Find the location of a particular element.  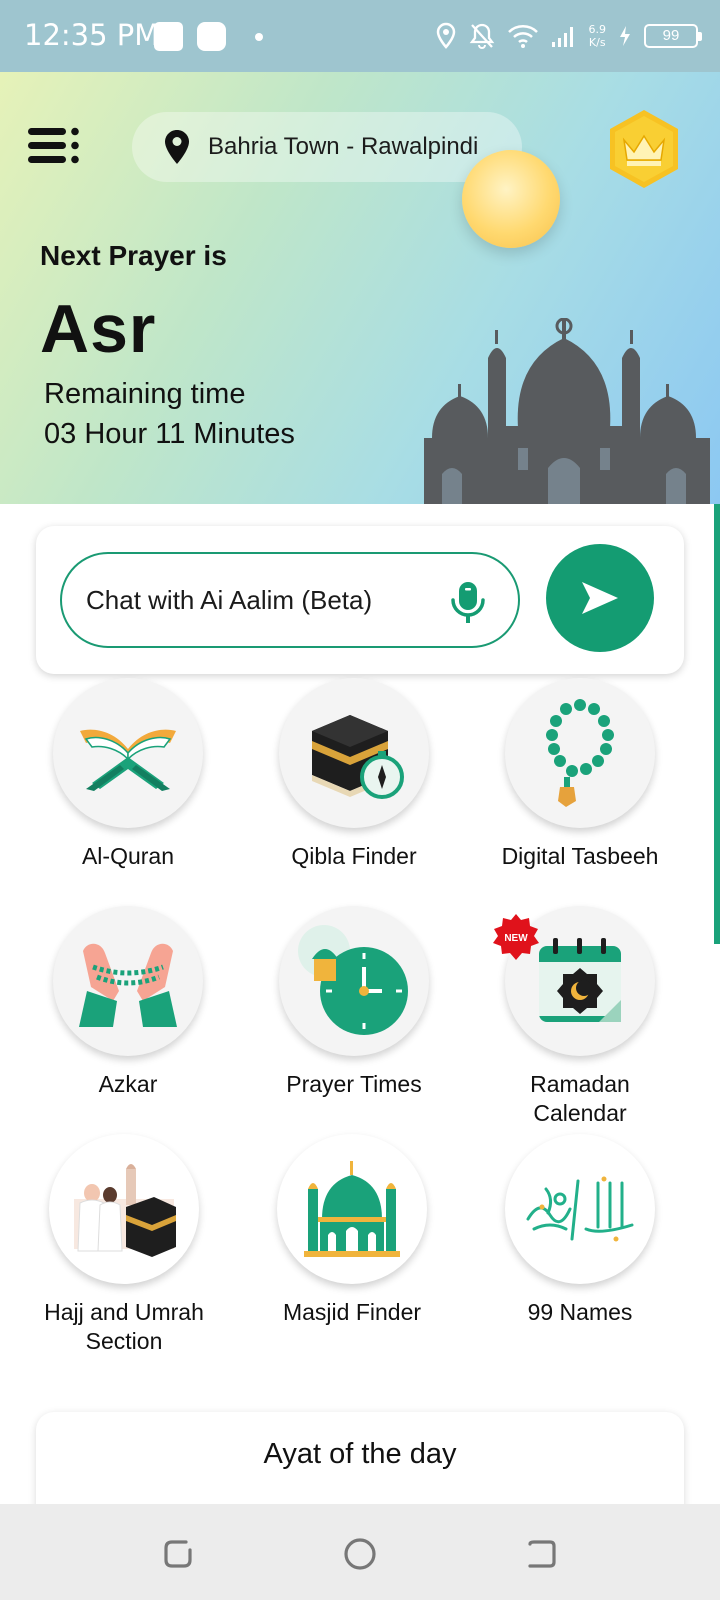

next-prayer-name: Asr is located at coordinates (98, 329).